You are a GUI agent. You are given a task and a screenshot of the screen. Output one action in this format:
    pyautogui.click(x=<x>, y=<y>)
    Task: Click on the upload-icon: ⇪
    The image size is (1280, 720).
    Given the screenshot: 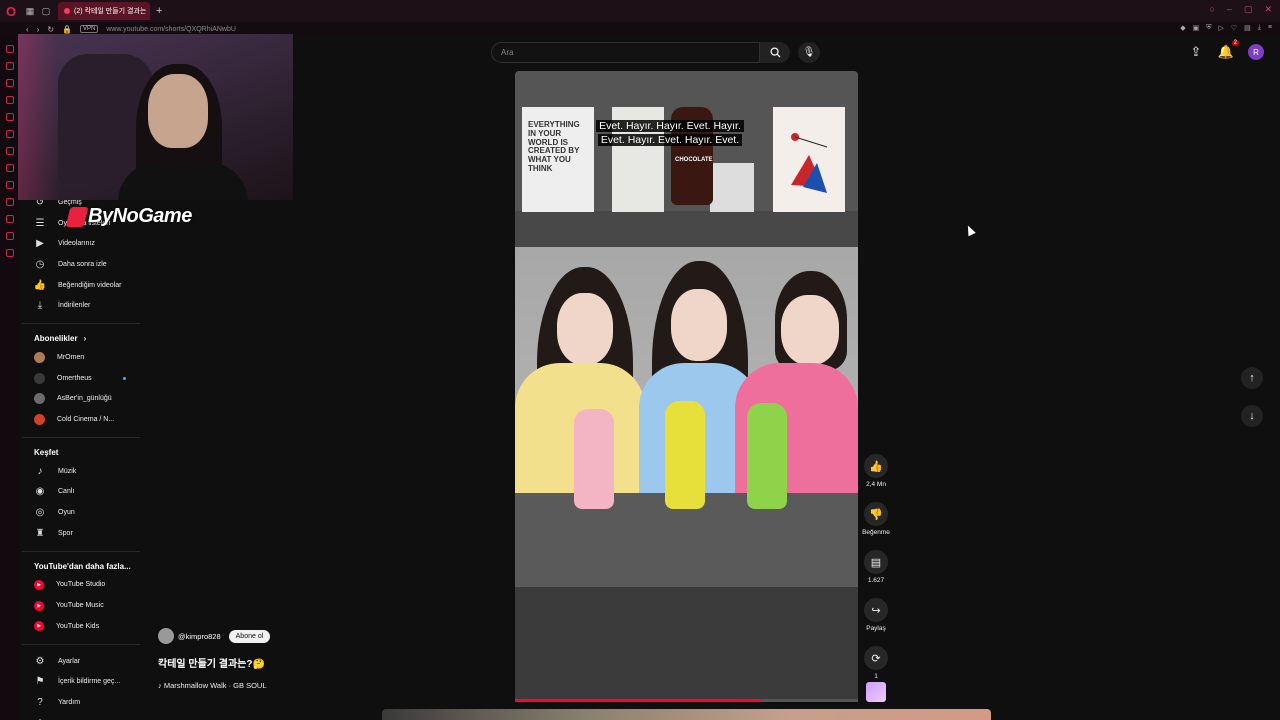 What is the action you would take?
    pyautogui.click(x=1196, y=52)
    